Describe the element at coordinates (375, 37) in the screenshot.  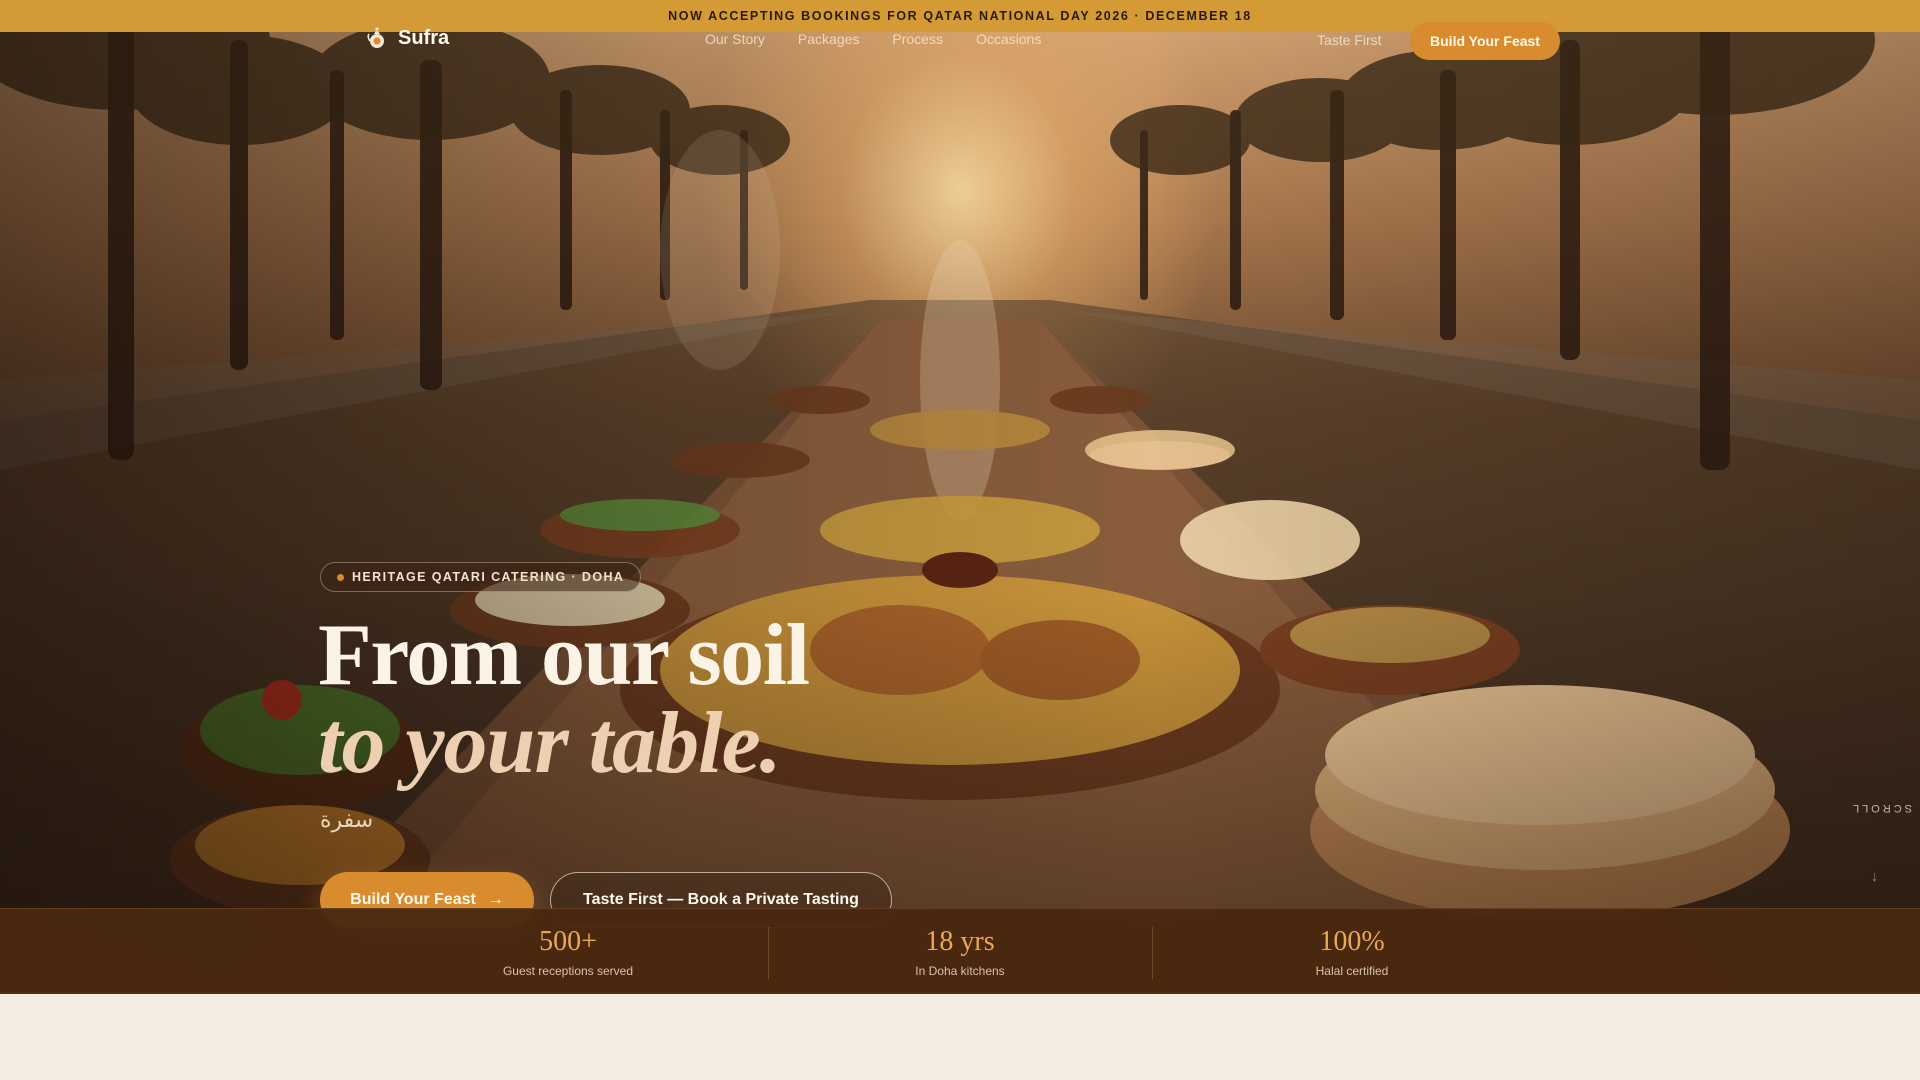
I see `dallah-coffee-pot-icon` at that location.